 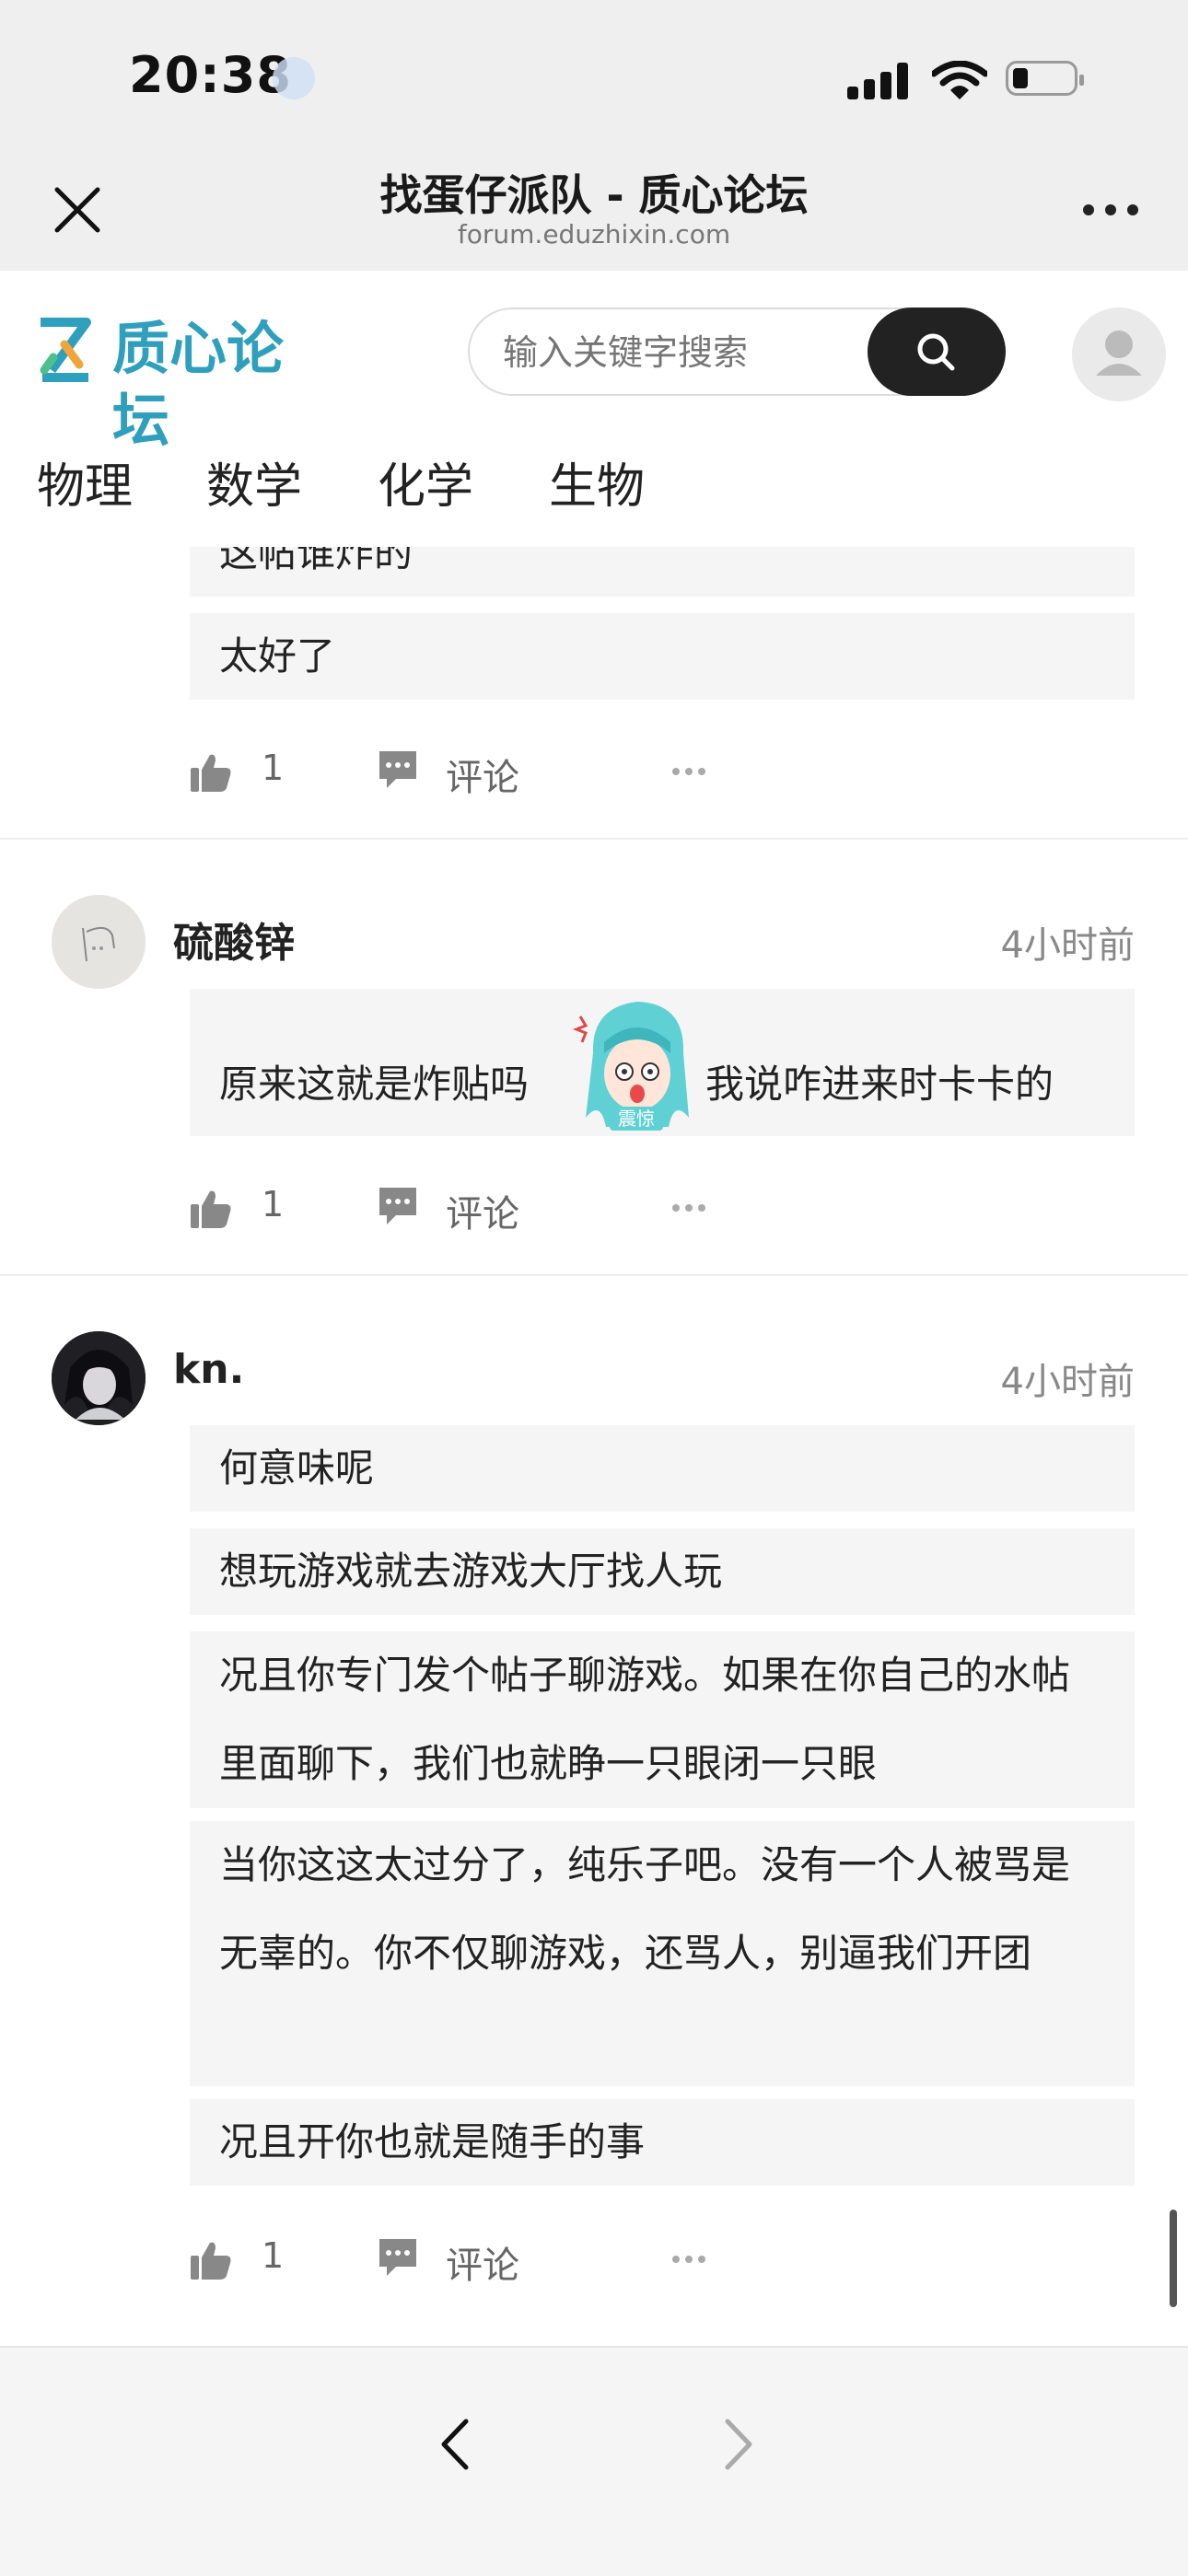 I want to click on reply-bubble: 原来这就是炸贴吗 震惊 我说咋进来时卡卡的, so click(x=662, y=1062).